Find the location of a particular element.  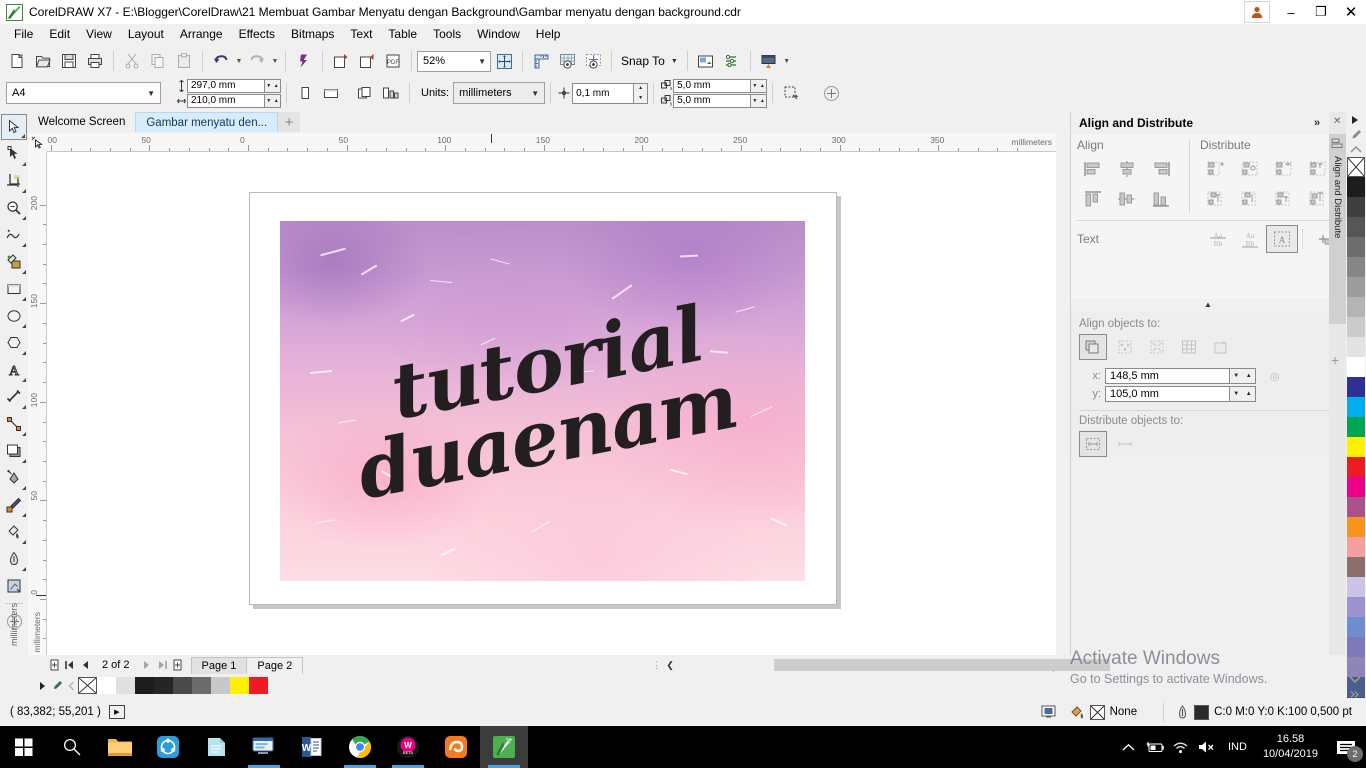

color-palette is located at coordinates (1356, 414).